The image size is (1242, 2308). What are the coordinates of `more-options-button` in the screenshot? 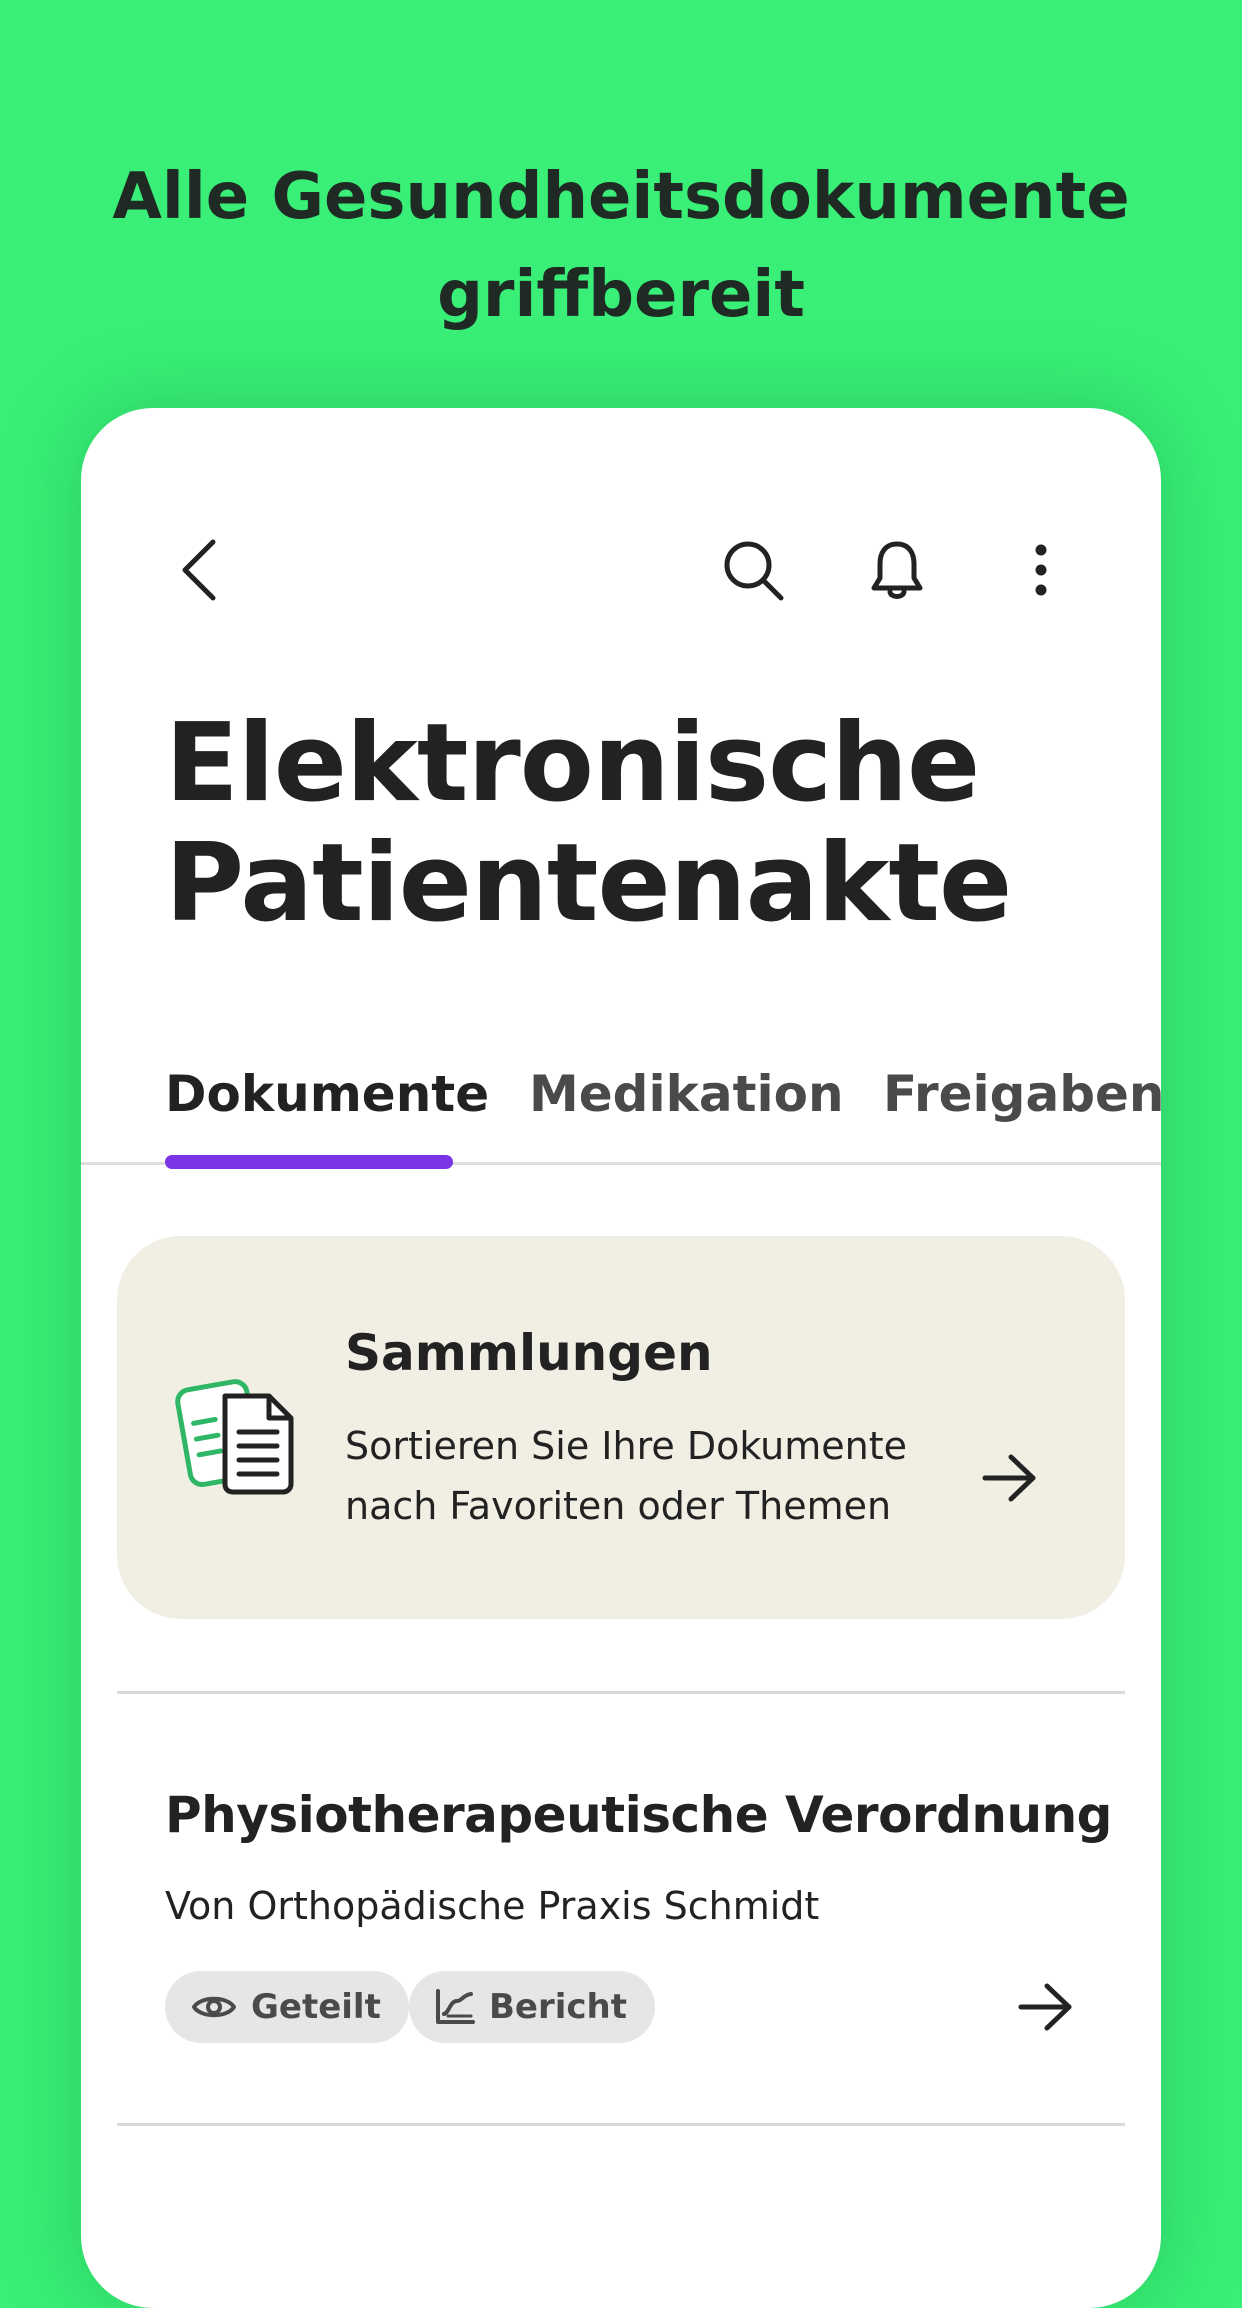 It's located at (1041, 570).